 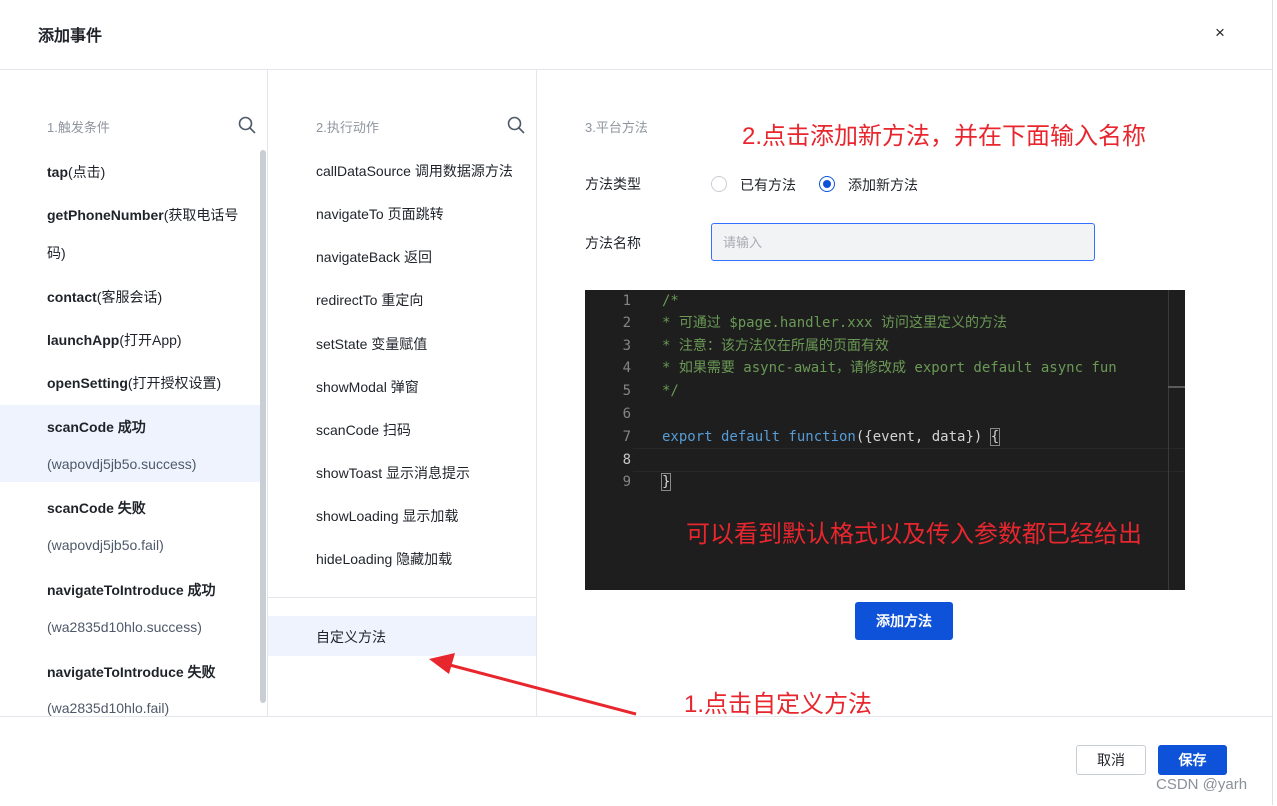 I want to click on code-line: 6, so click(x=626, y=414).